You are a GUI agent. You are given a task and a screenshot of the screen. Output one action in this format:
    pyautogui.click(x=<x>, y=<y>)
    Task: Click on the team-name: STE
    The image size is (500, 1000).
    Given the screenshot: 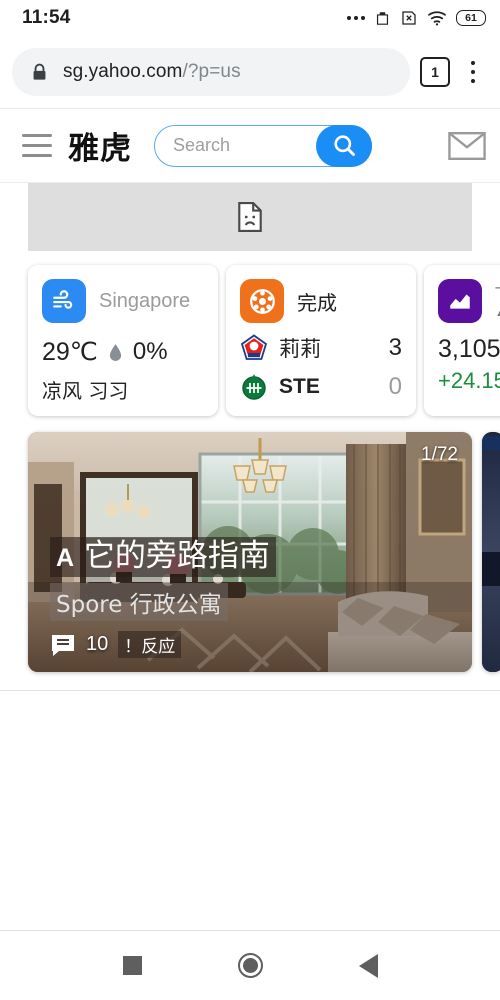 What is the action you would take?
    pyautogui.click(x=299, y=386)
    